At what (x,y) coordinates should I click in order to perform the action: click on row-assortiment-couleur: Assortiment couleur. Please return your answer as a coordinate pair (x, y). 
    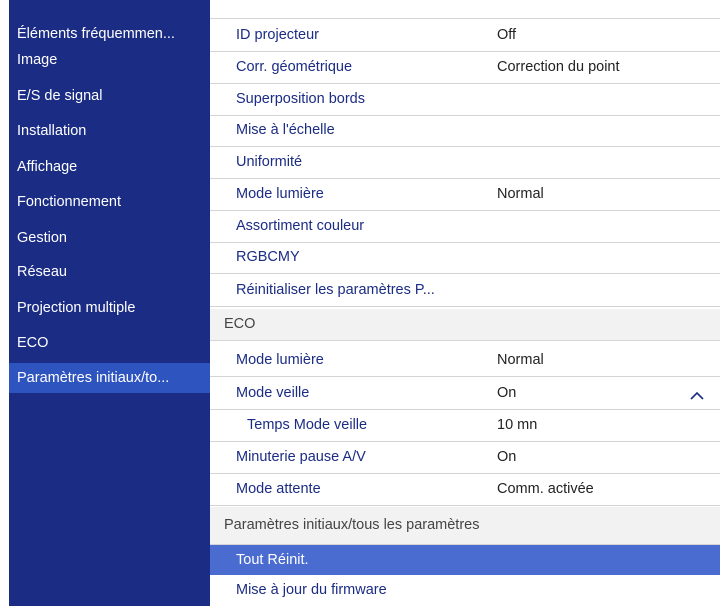
    Looking at the image, I should click on (465, 227).